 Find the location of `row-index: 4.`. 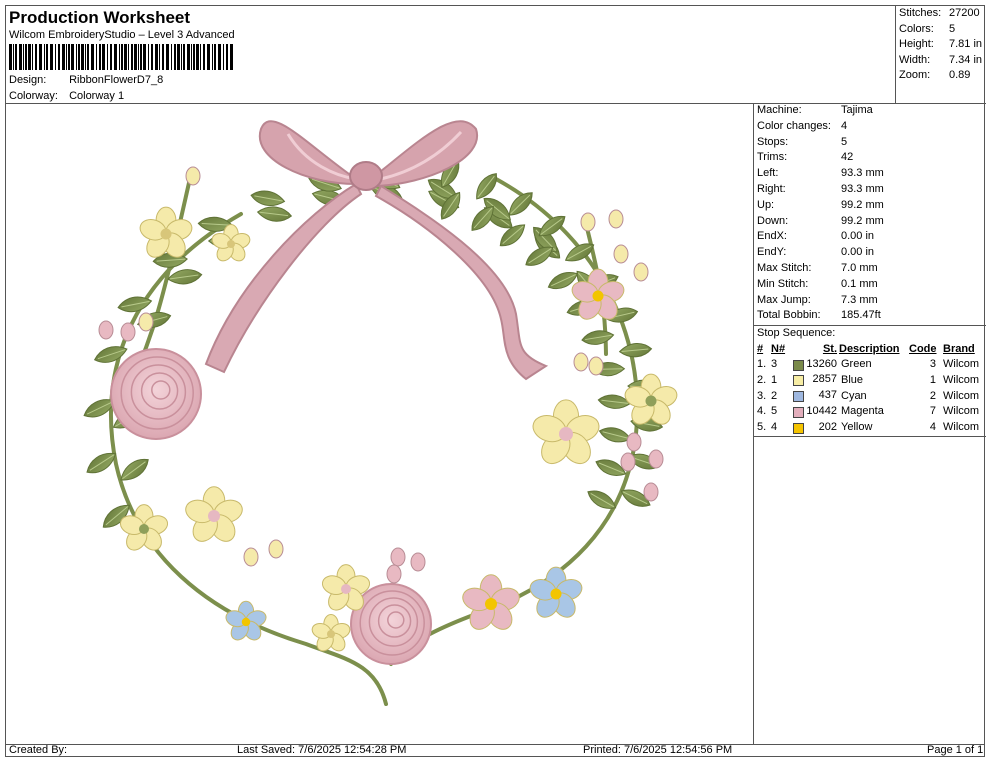

row-index: 4. is located at coordinates (762, 411).